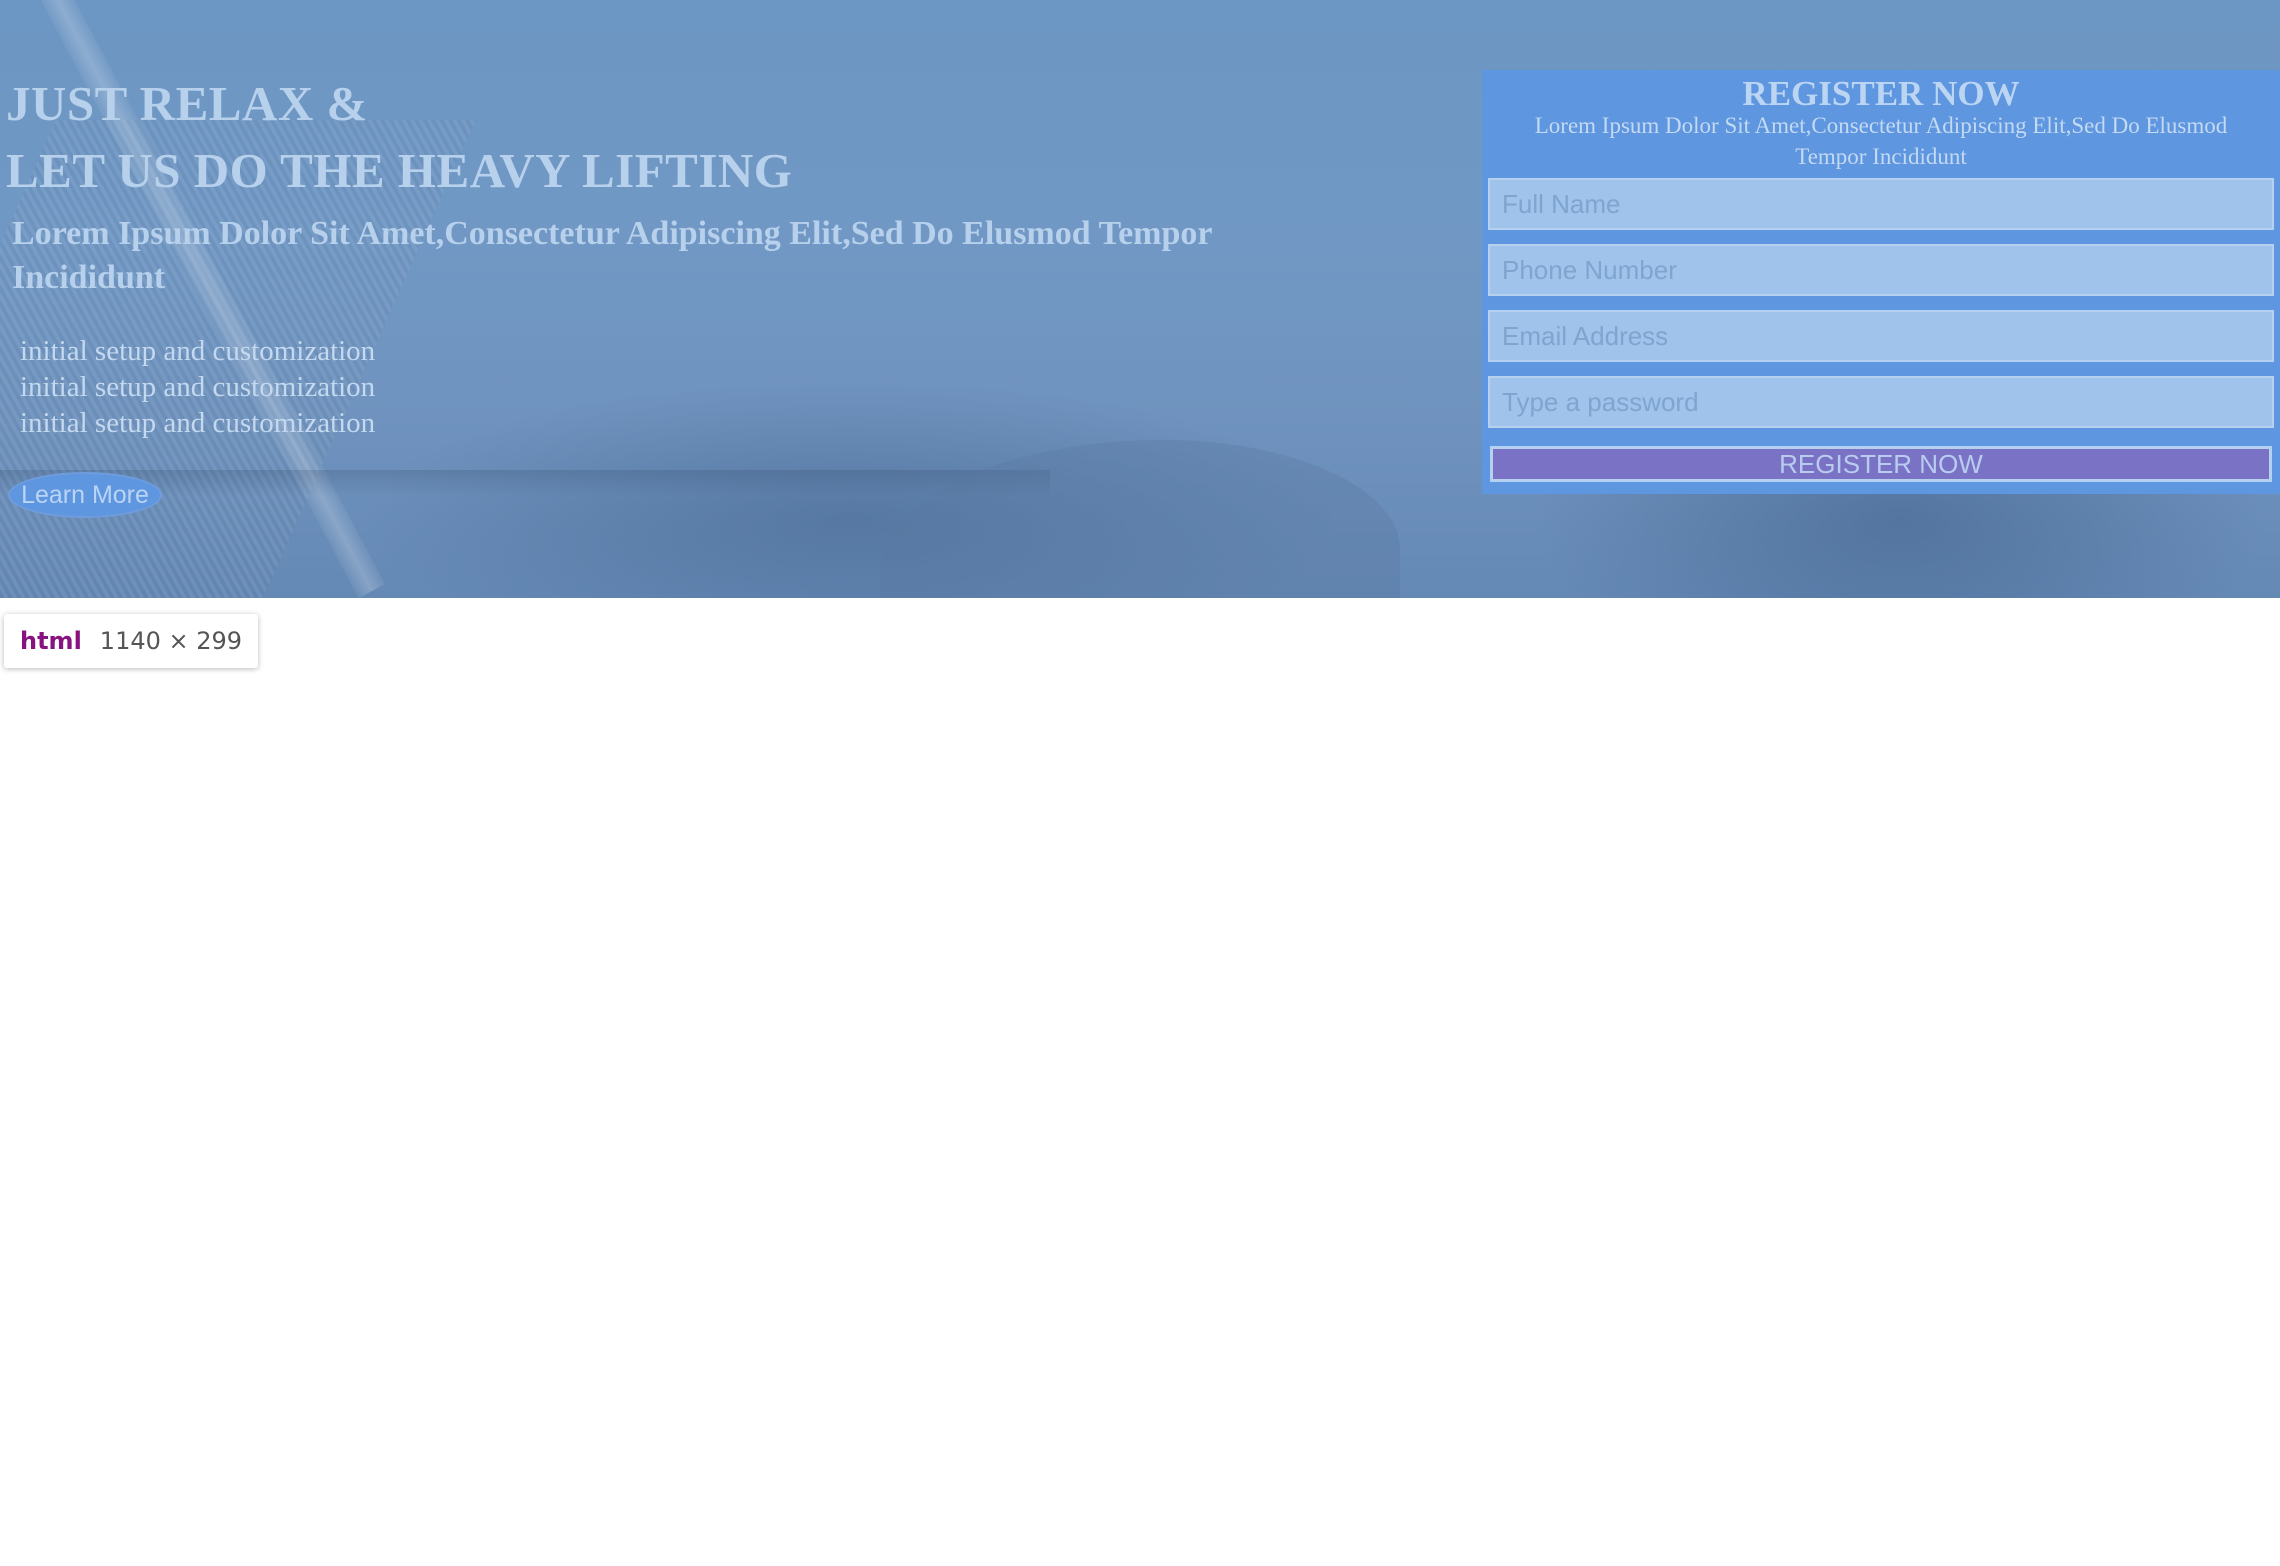 The height and width of the screenshot is (1566, 2280). Describe the element at coordinates (1881, 93) in the screenshot. I see `register-title: REGISTER NOW` at that location.